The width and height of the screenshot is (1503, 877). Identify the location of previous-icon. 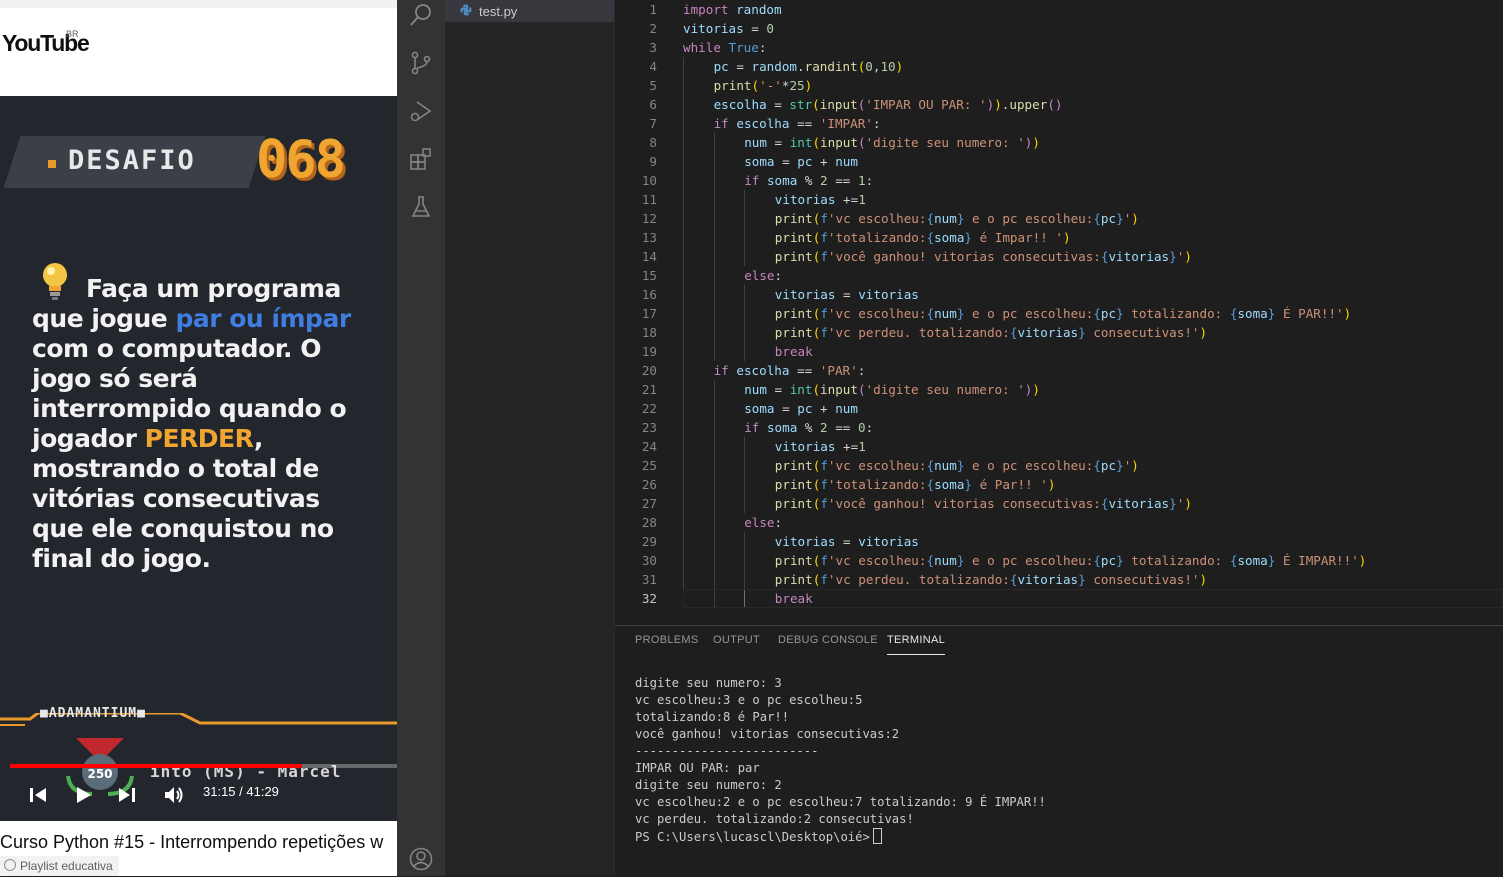
(38, 795).